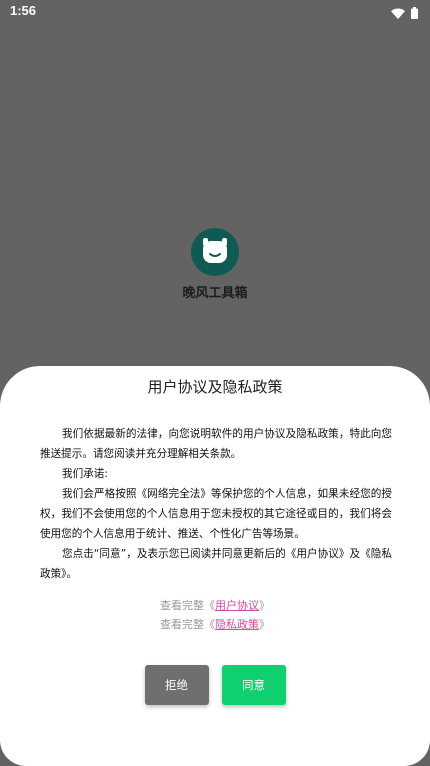  I want to click on dialog-title: 用户协议及隐私政策, so click(215, 387).